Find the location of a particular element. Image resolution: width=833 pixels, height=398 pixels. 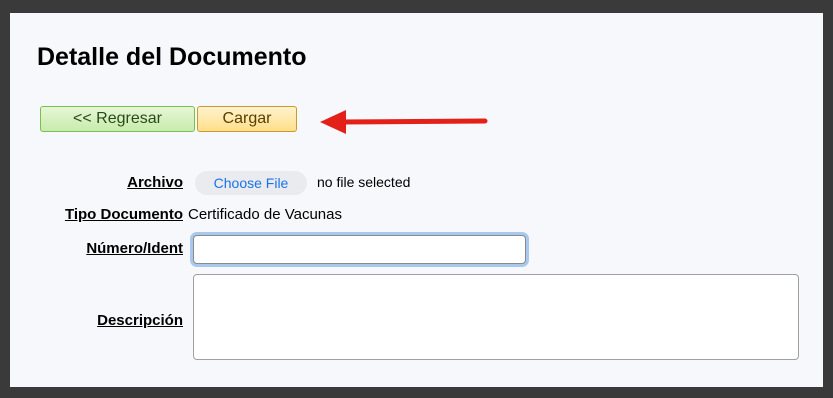

doc-type-label: Tipo Documento is located at coordinates (123, 214).